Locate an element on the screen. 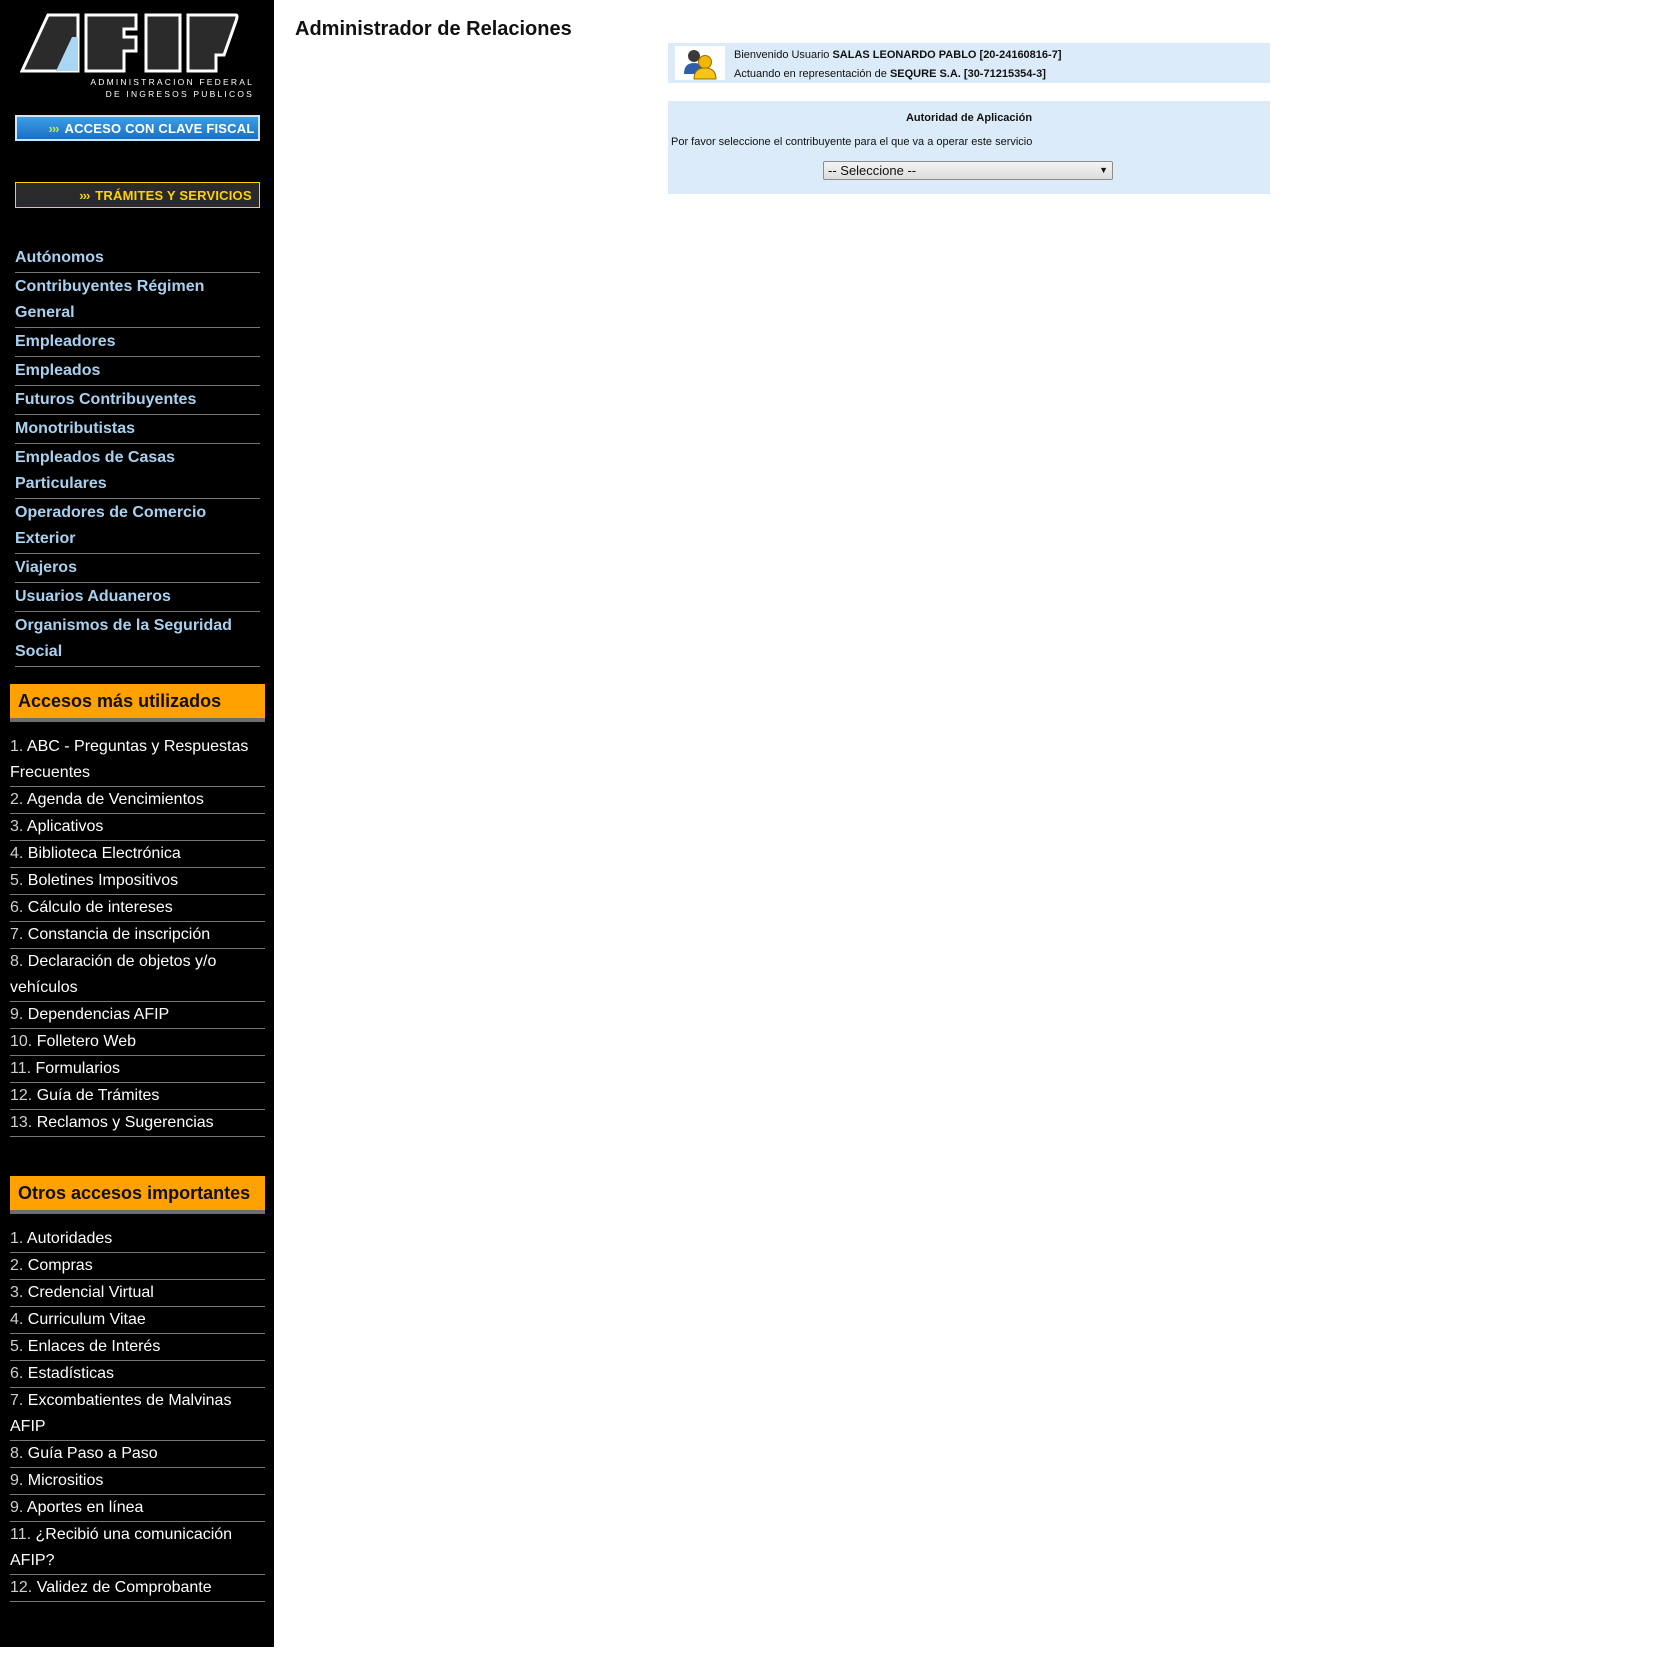  accesos-link: Formularios is located at coordinates (78, 1068).